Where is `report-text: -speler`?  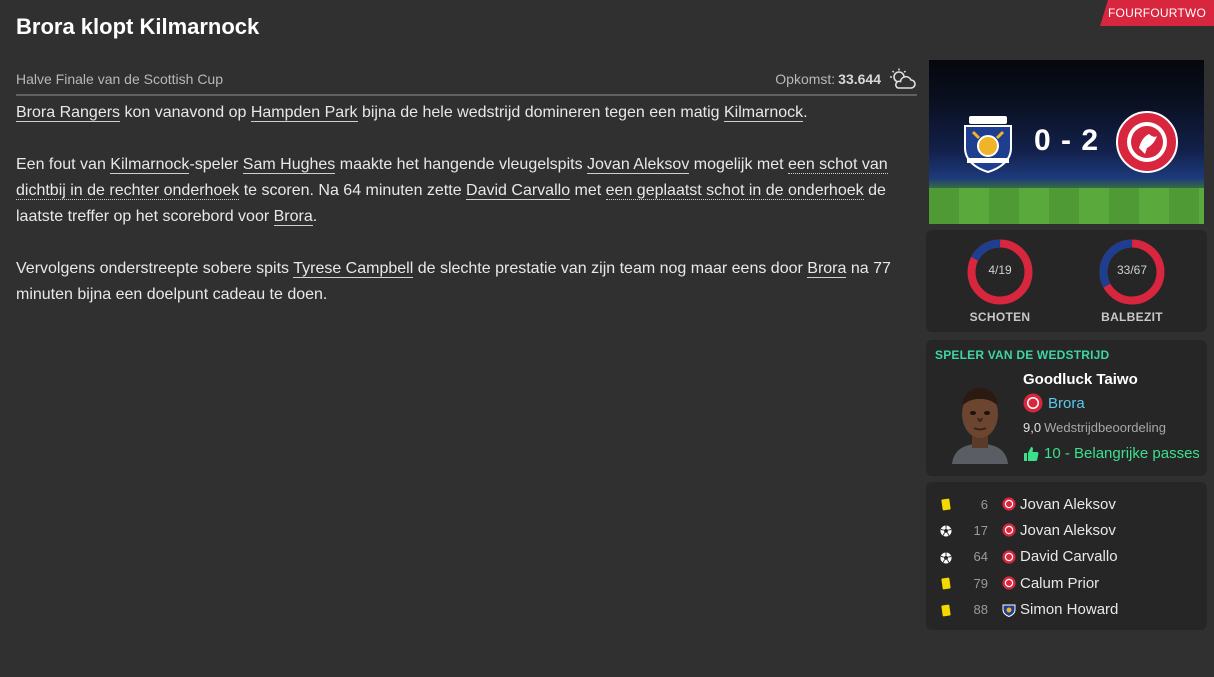 report-text: -speler is located at coordinates (216, 164).